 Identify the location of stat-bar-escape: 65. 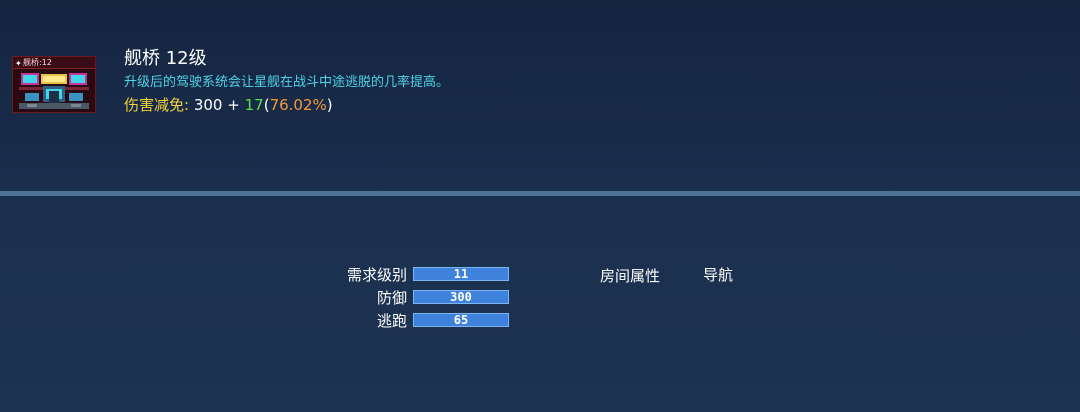
(461, 320).